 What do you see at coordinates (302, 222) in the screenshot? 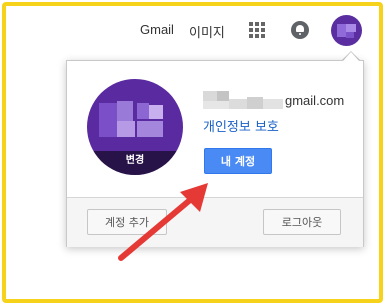
I see `logout-button: 로그아웃` at bounding box center [302, 222].